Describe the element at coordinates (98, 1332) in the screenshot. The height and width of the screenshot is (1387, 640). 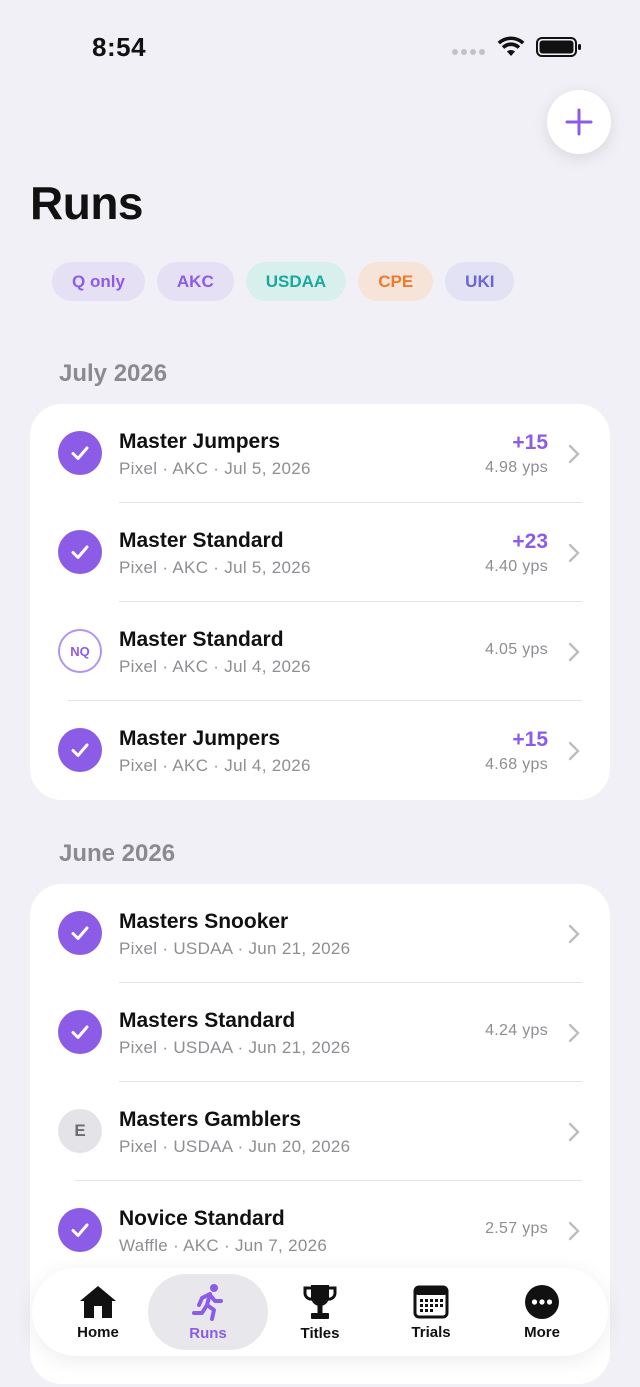
I see `tab-label-home: Home` at that location.